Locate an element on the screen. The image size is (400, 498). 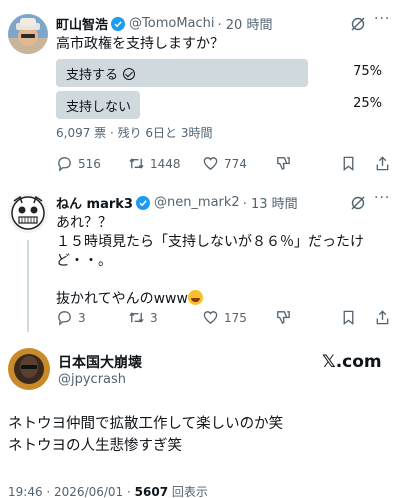
author-name: ねん mark3 is located at coordinates (94, 202).